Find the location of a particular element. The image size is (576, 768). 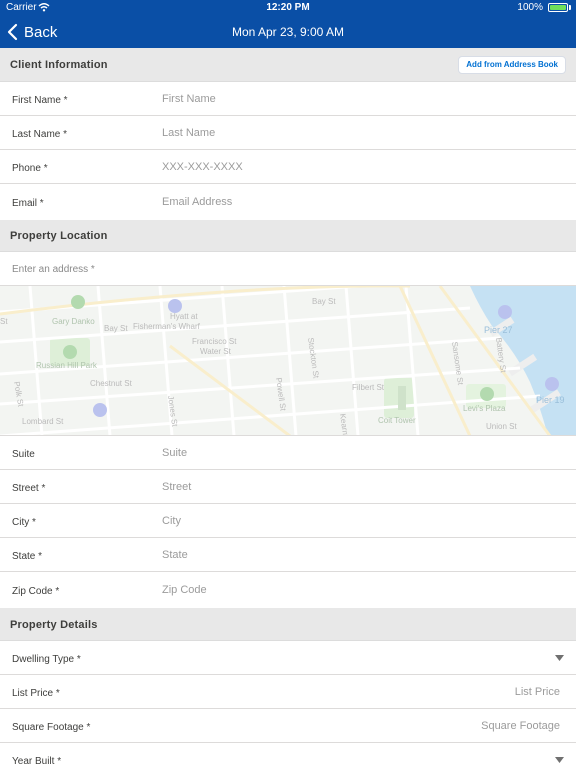

city-row: City * is located at coordinates (288, 521).